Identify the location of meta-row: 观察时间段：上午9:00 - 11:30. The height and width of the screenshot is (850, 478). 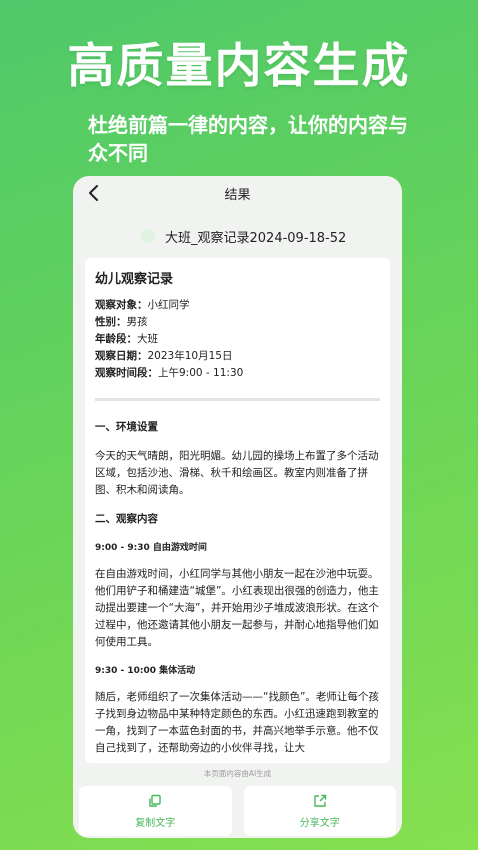
(169, 373).